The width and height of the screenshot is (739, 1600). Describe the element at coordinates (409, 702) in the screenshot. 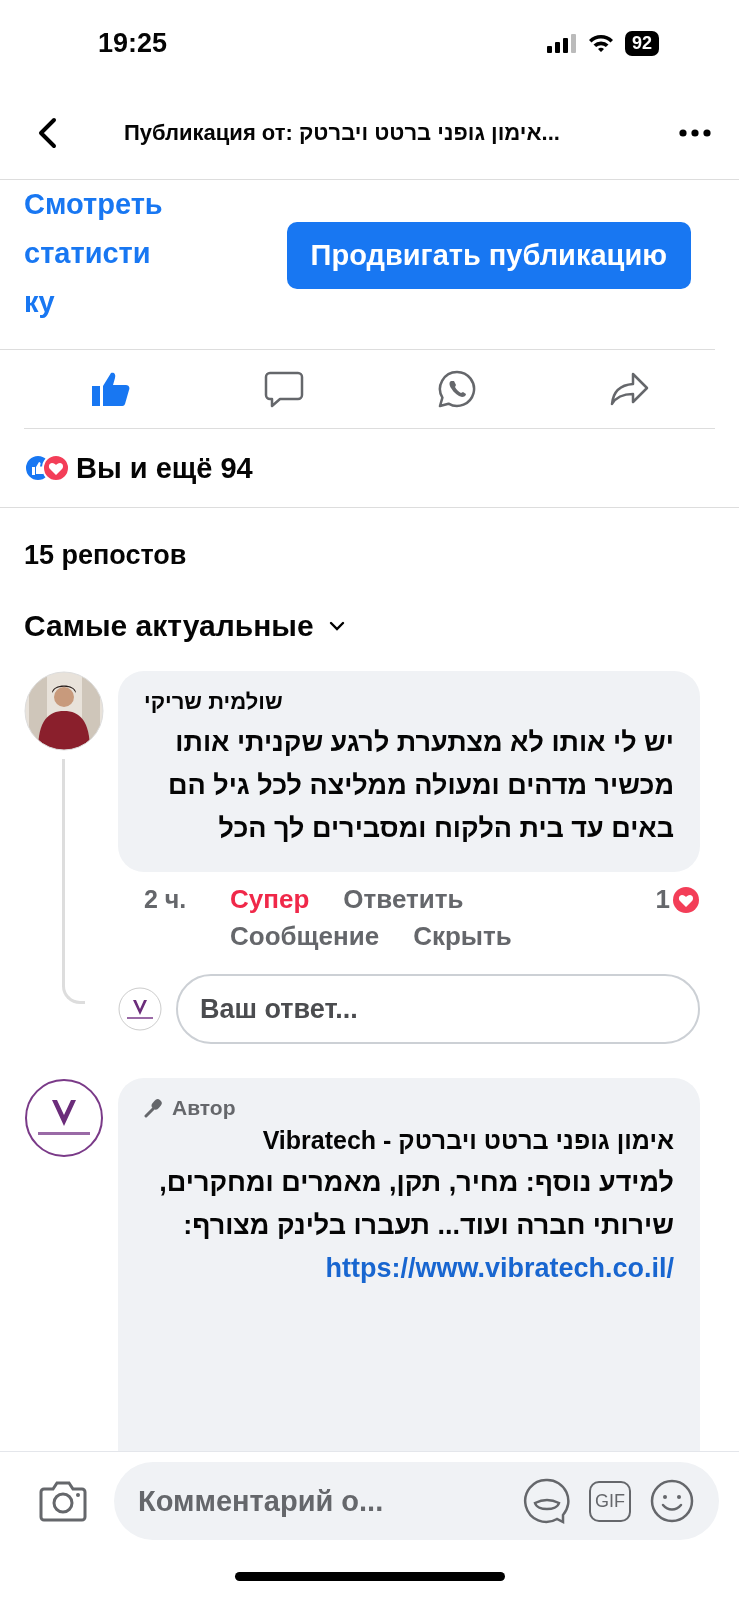

I see `comment-author: שולמית שריקי` at that location.